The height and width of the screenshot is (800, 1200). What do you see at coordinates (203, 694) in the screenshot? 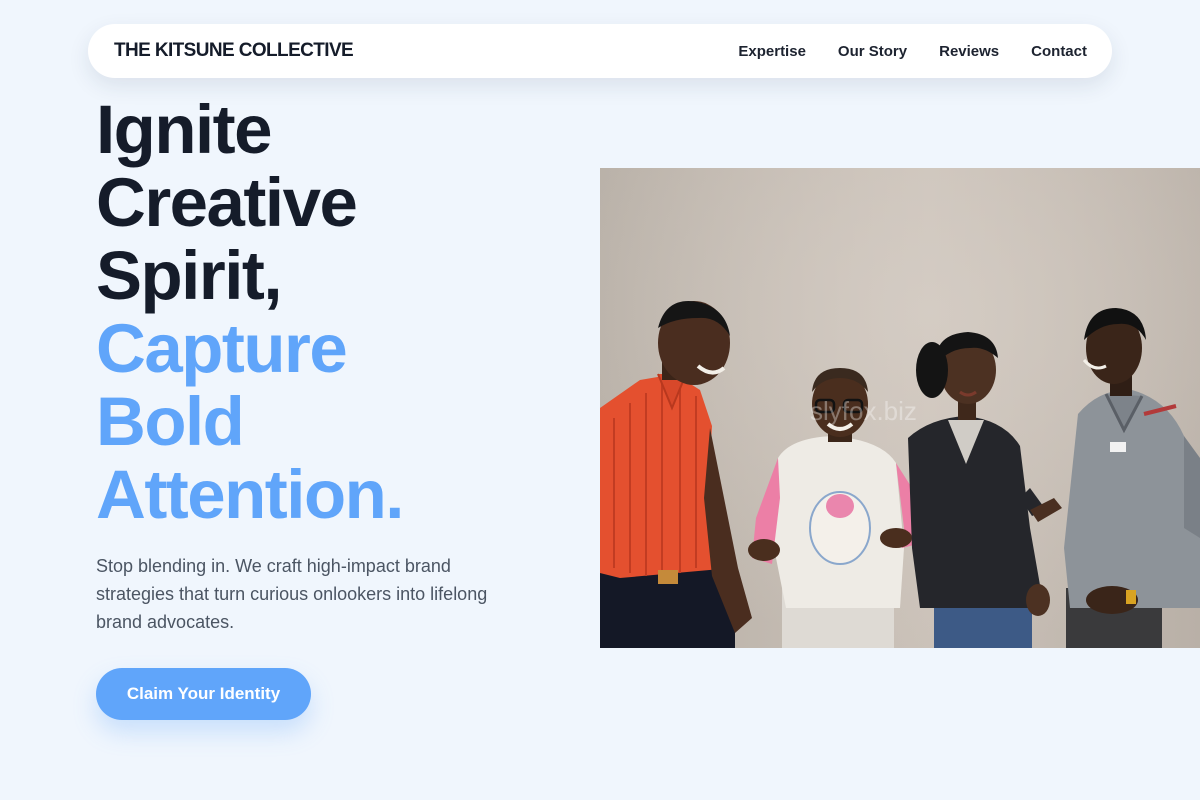
I see `claim-identity-button: Claim Your Identity` at bounding box center [203, 694].